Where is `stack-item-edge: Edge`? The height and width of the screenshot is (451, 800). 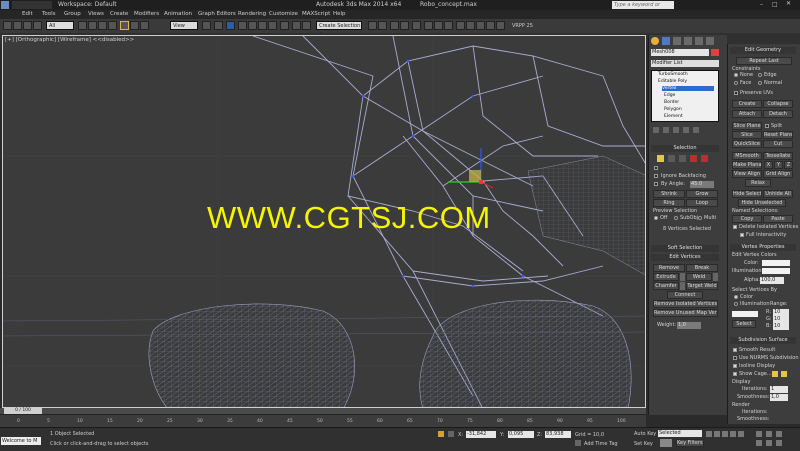 stack-item-edge: Edge is located at coordinates (669, 95).